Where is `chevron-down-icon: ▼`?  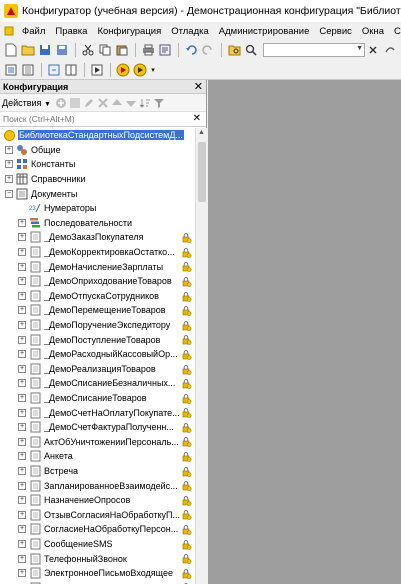 chevron-down-icon: ▼ is located at coordinates (359, 48).